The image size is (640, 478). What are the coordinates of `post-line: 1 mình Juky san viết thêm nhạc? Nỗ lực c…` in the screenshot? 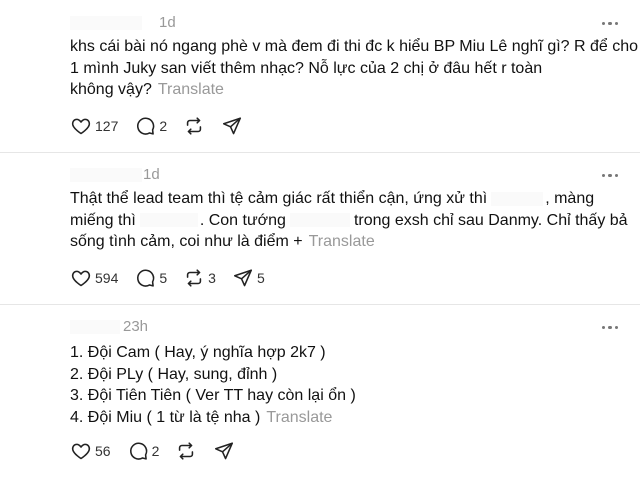 It's located at (306, 68).